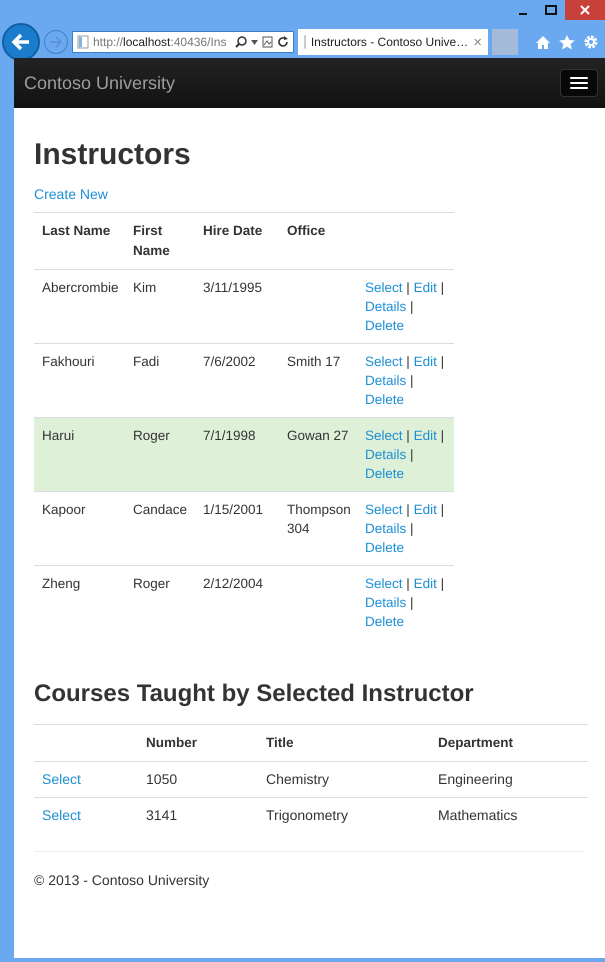 The image size is (605, 962). I want to click on table-cell: Thompson 304, so click(319, 519).